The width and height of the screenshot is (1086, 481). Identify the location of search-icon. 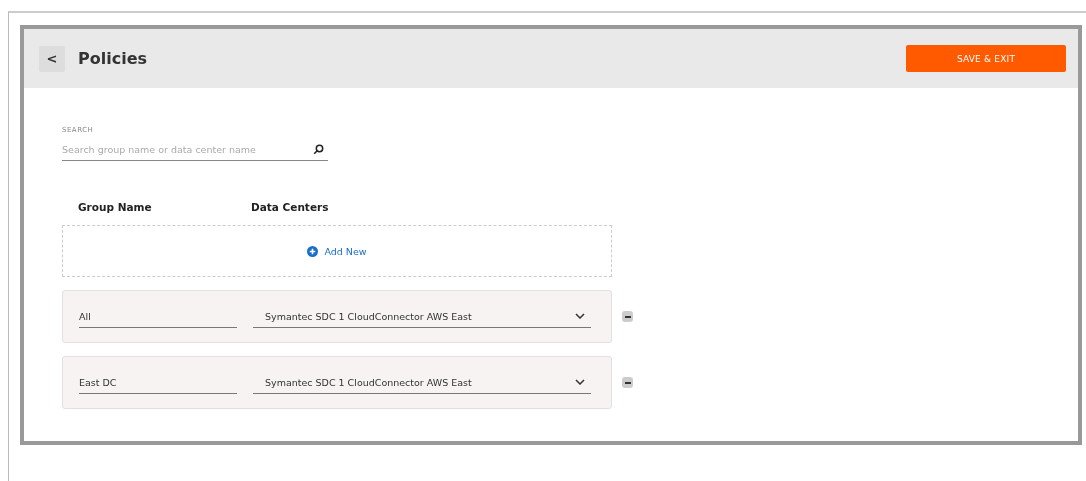
(318, 149).